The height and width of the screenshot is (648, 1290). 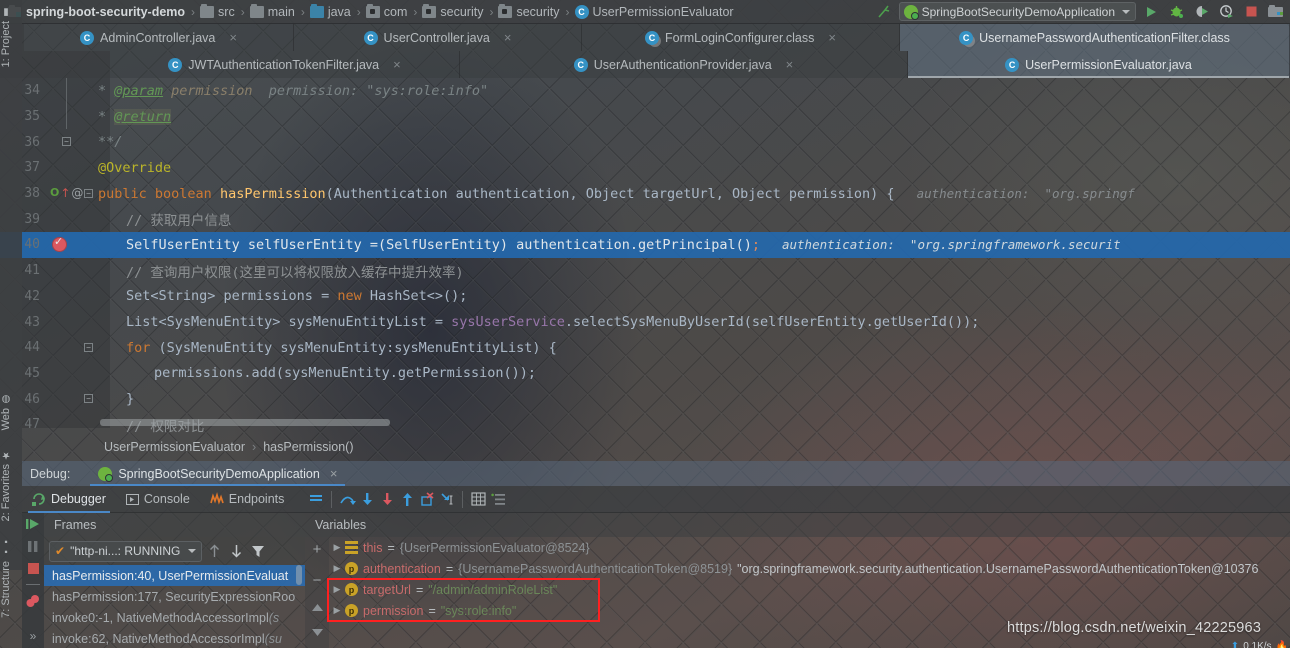 I want to click on tab-label: UserController.java, so click(x=436, y=37).